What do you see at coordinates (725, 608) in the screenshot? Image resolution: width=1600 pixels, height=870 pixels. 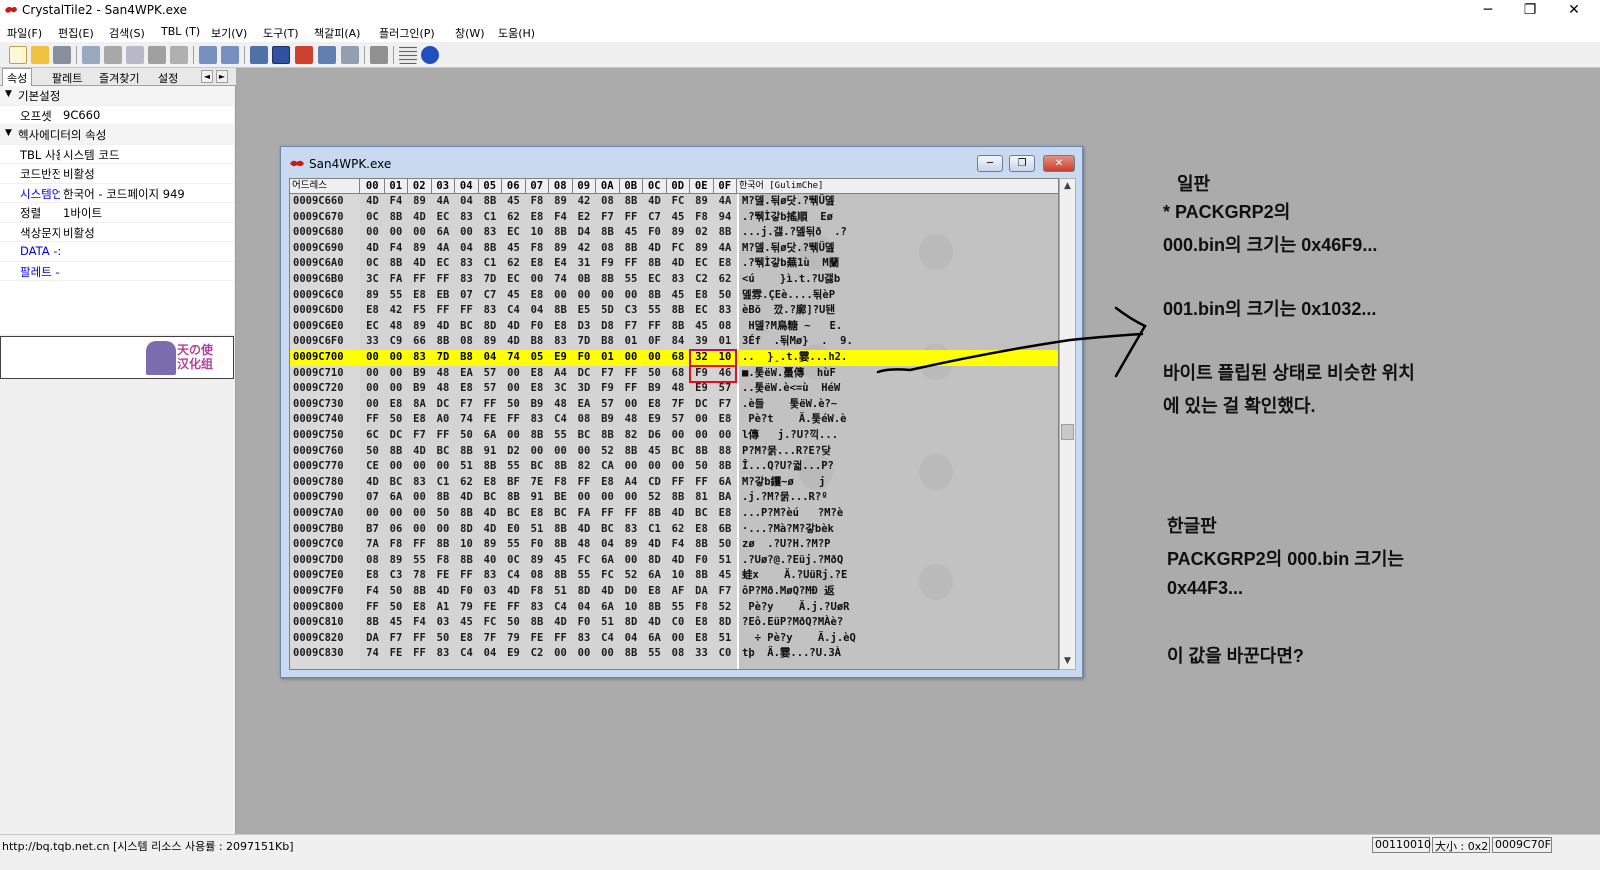 I see `hex-byte: 52` at bounding box center [725, 608].